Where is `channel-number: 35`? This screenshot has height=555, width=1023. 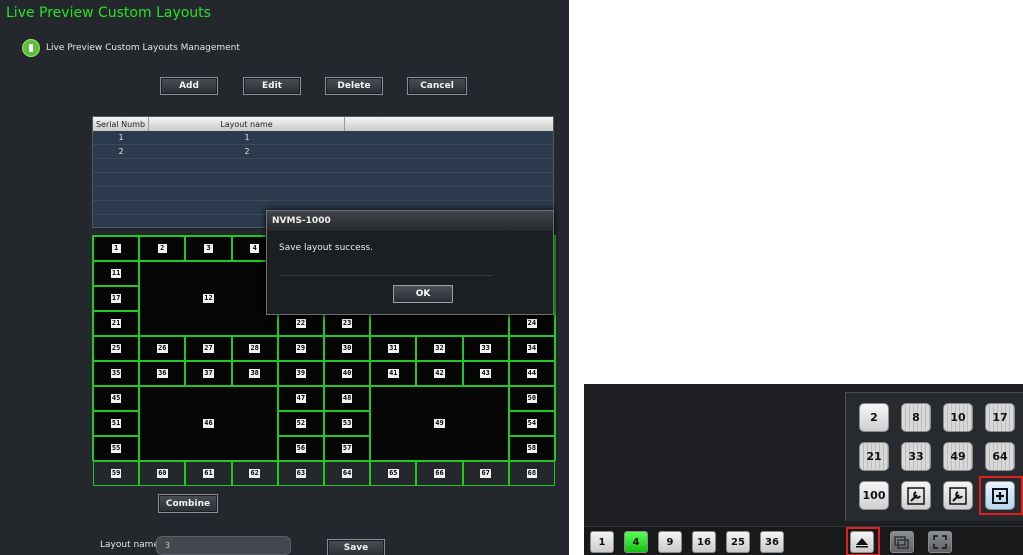 channel-number: 35 is located at coordinates (116, 373).